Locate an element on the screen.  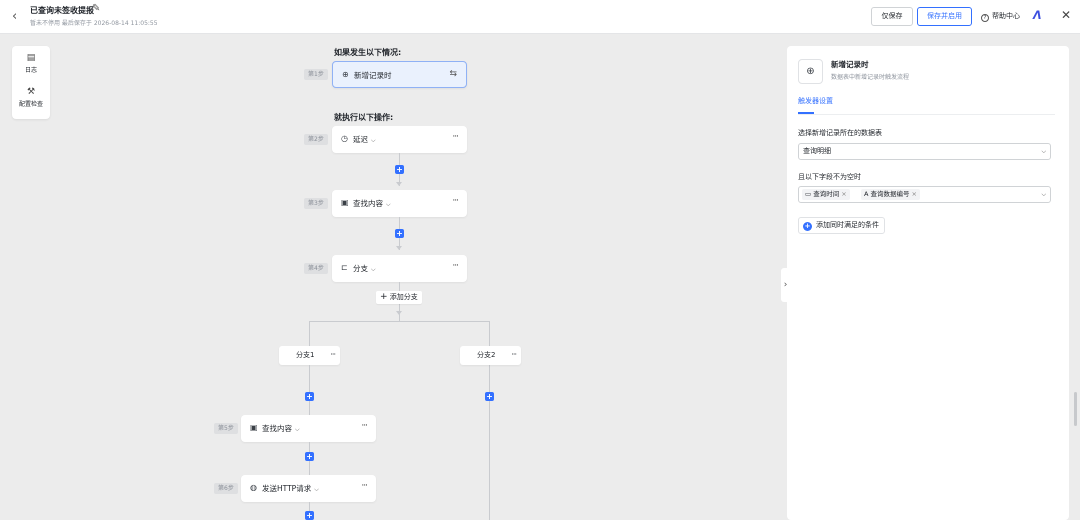
branch-icon: ⊏ is located at coordinates (344, 267).